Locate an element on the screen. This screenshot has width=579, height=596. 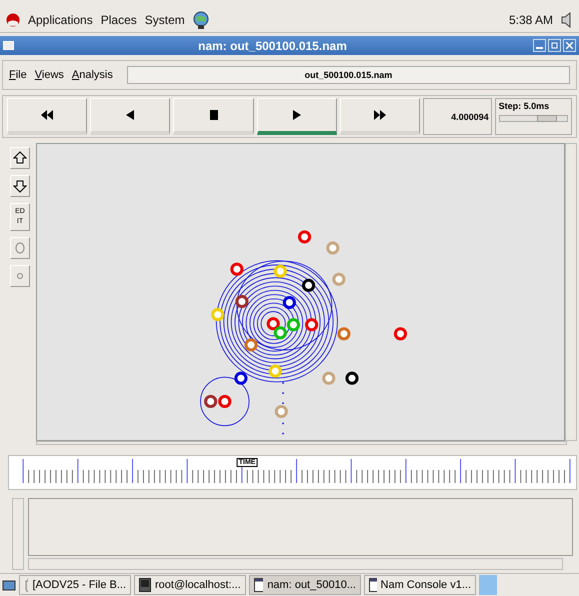
zoom-in-button is located at coordinates (20, 158).